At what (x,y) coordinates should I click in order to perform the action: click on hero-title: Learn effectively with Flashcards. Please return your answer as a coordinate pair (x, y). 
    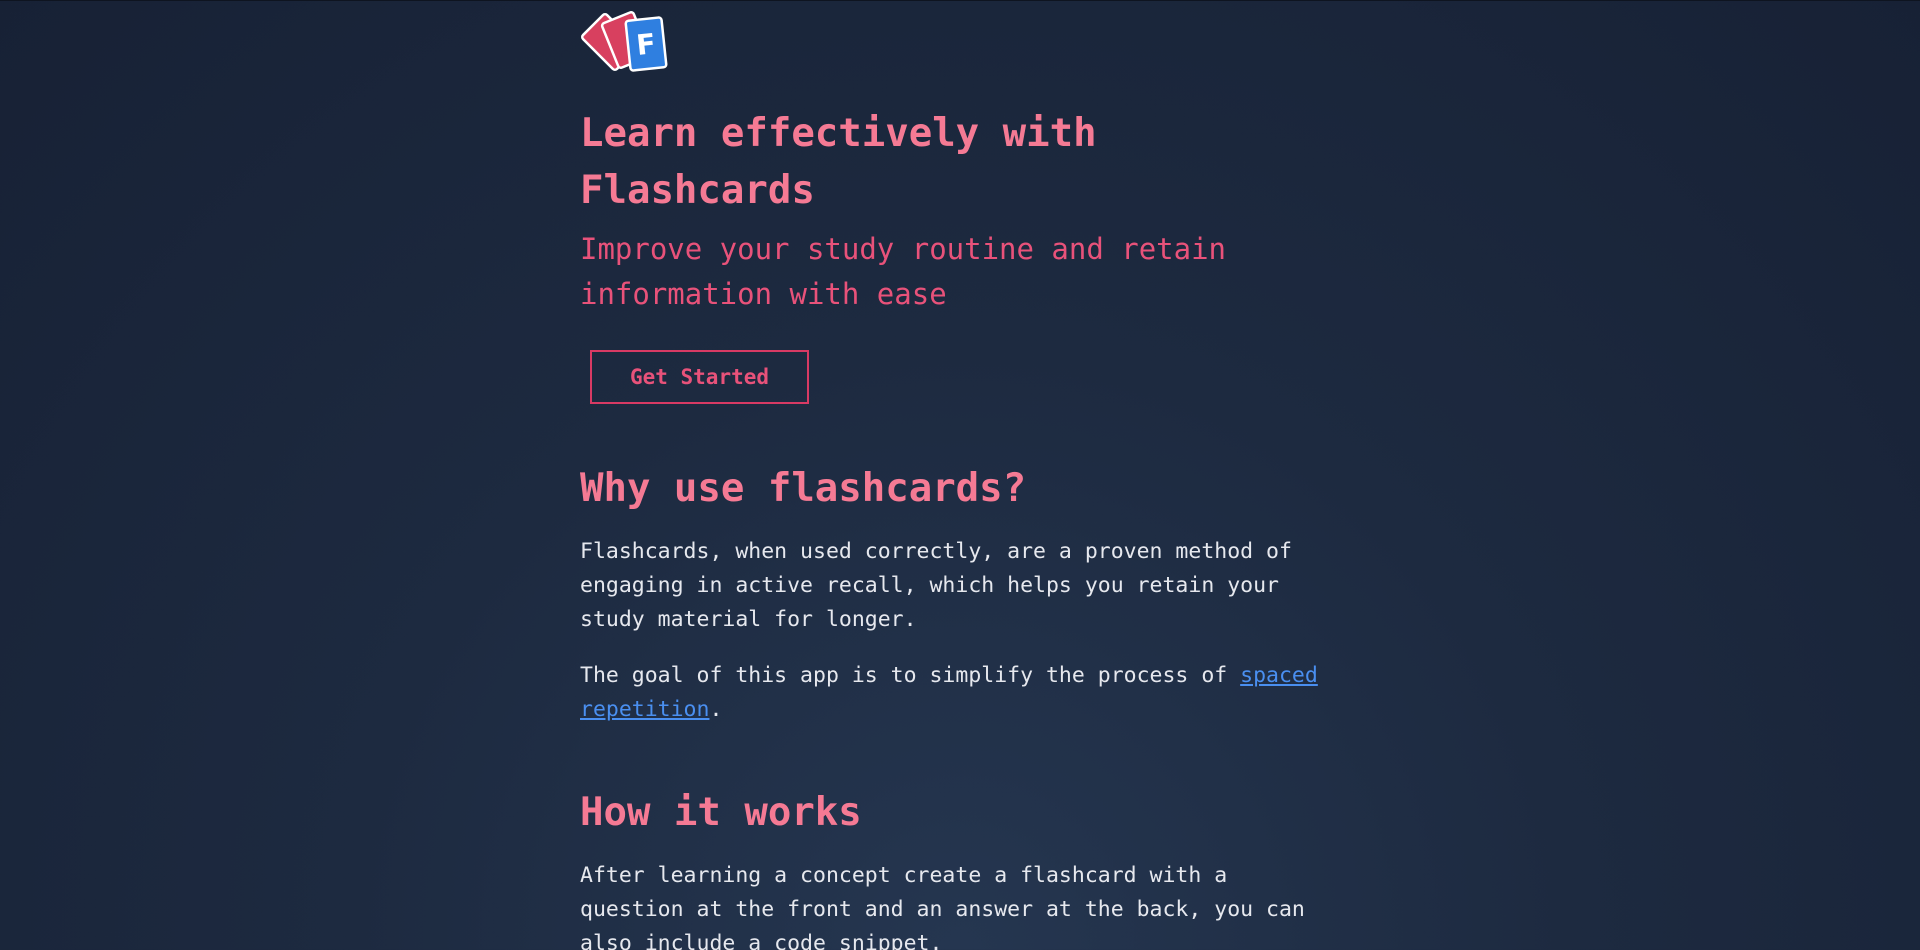
    Looking at the image, I should click on (838, 162).